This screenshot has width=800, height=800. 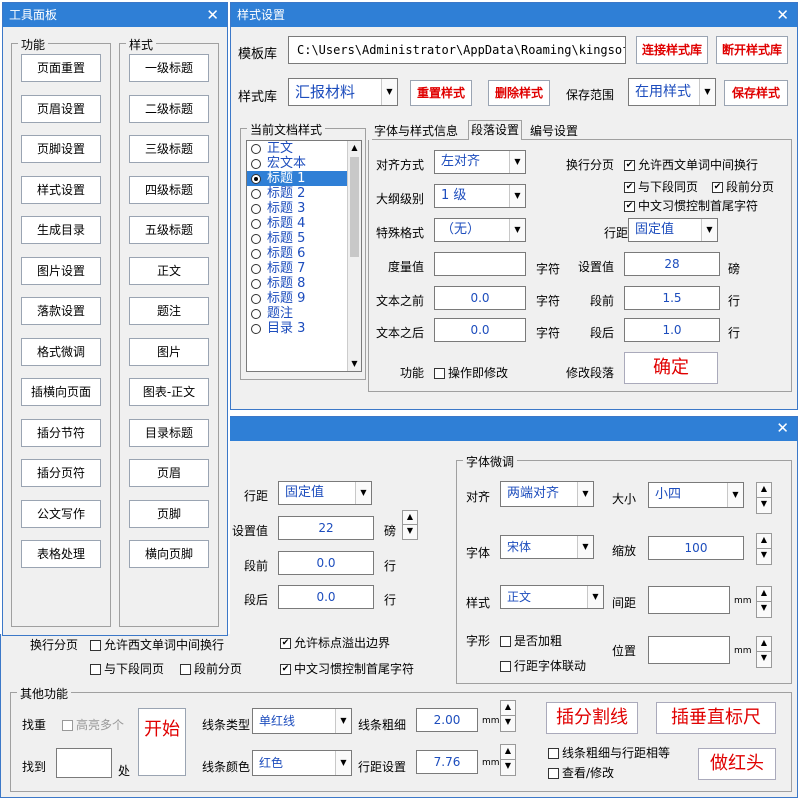 I want to click on tab-paragraph: 段落设置, so click(x=495, y=130).